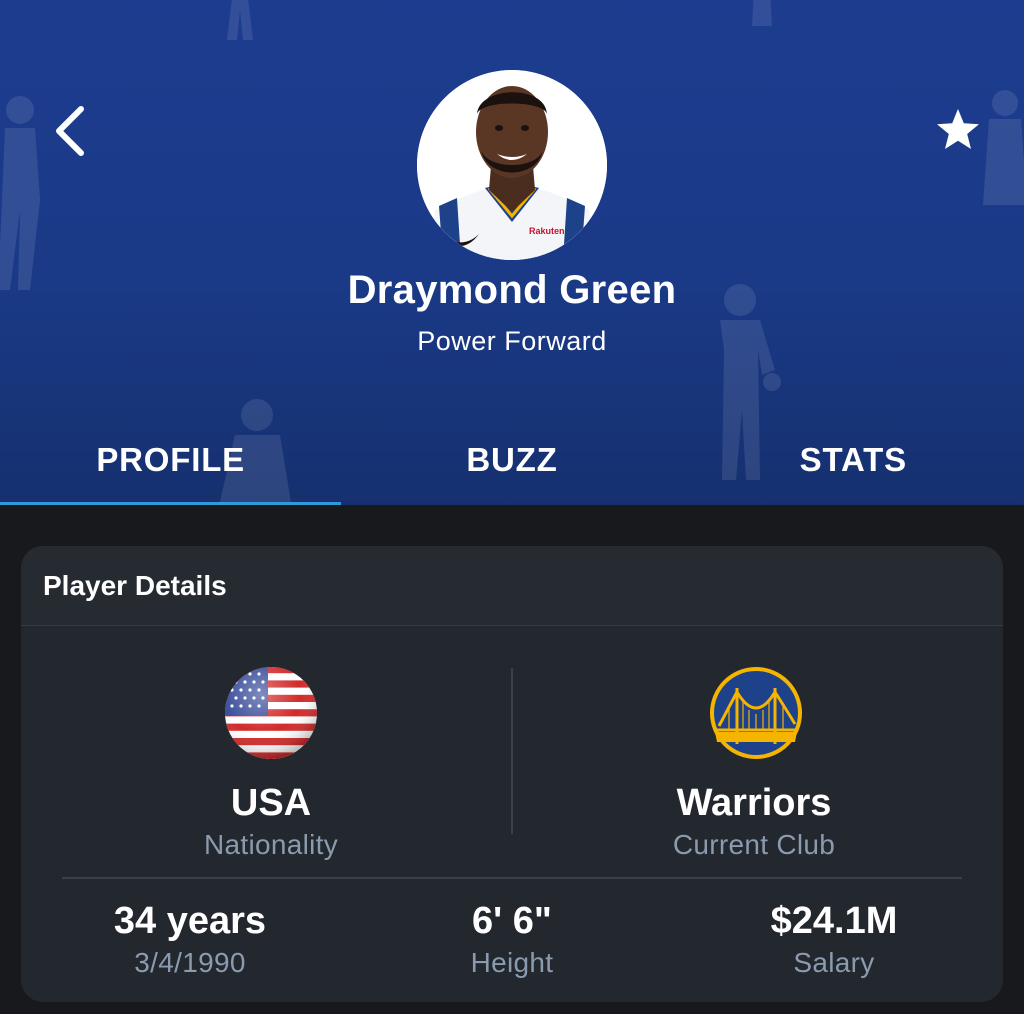  I want to click on salary-block: $24.1M Salary, so click(834, 939).